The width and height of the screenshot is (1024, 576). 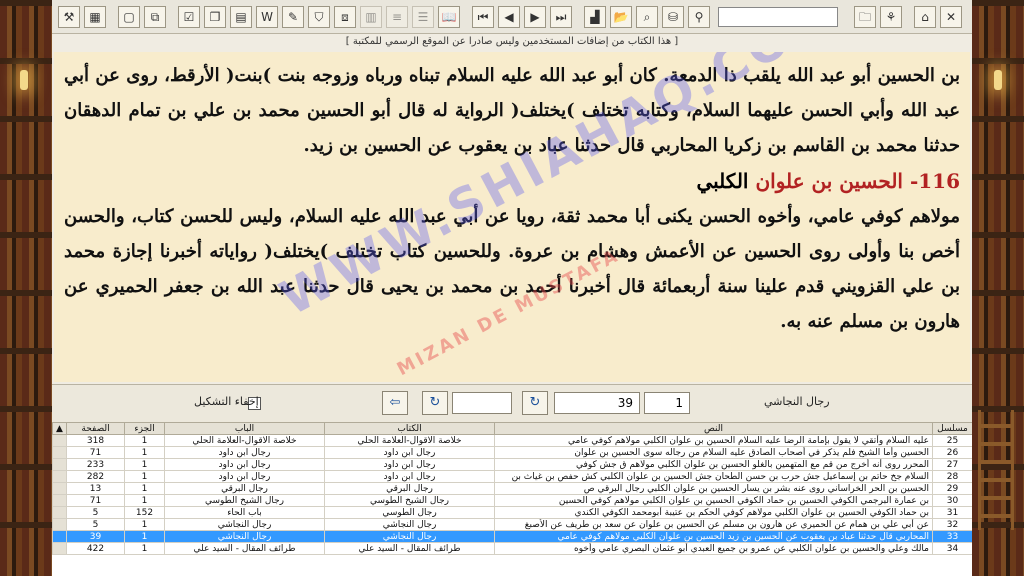 What do you see at coordinates (409, 440) in the screenshot?
I see `cell-book: خلاصة الاقوال-العلامة الحلي` at bounding box center [409, 440].